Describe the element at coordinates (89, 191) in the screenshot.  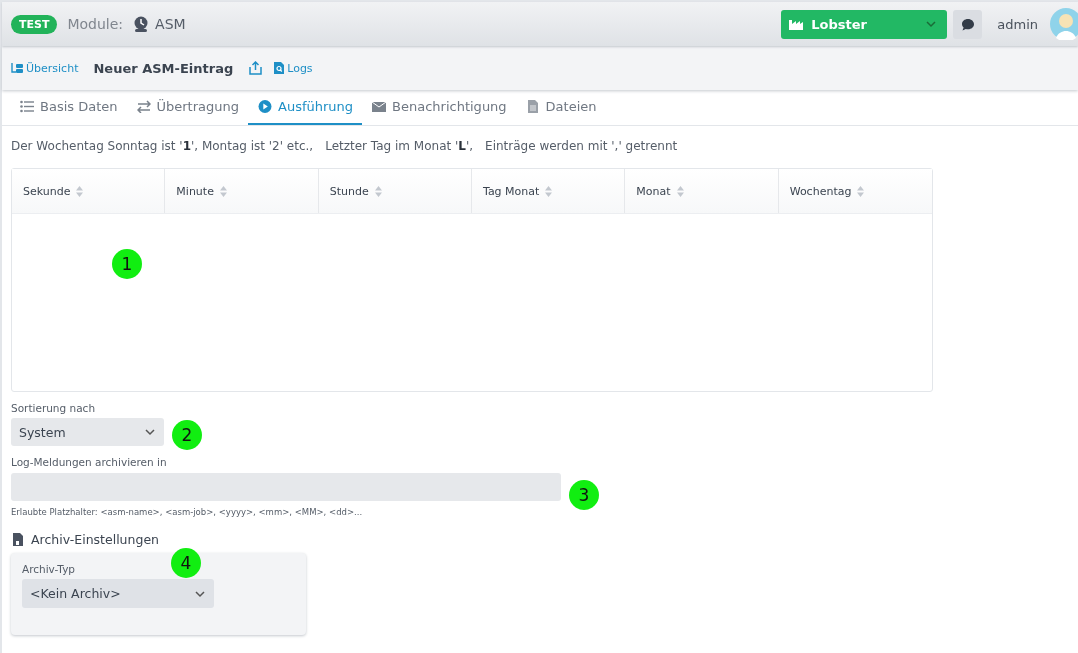
I see `column-header: Sekunde` at that location.